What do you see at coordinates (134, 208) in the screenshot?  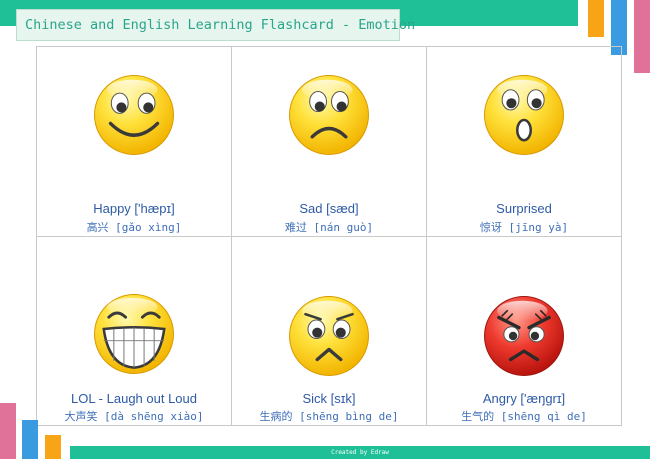 I see `english-word: Happy ['hæpɪ]` at bounding box center [134, 208].